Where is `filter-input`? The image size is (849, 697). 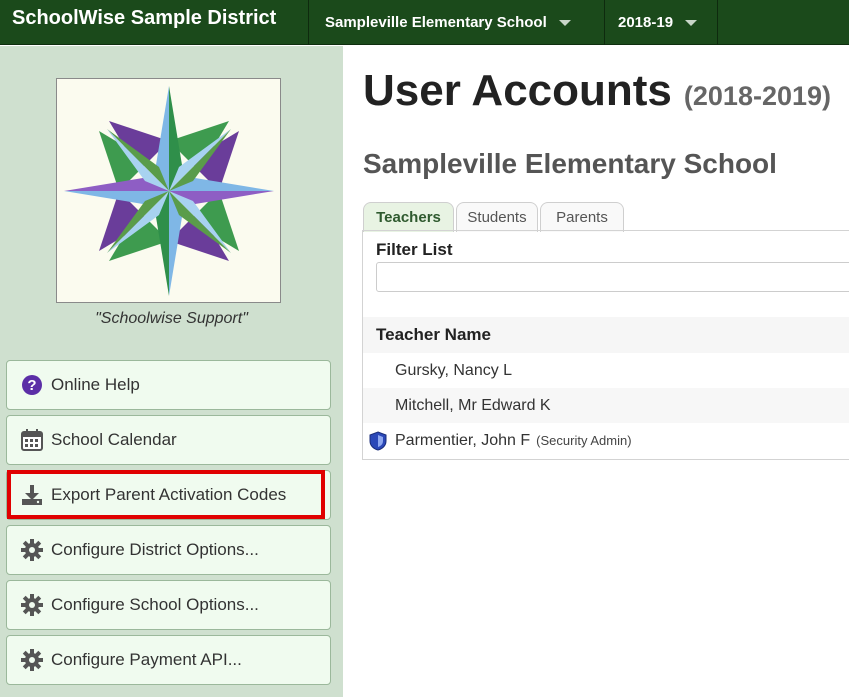
filter-input is located at coordinates (612, 277).